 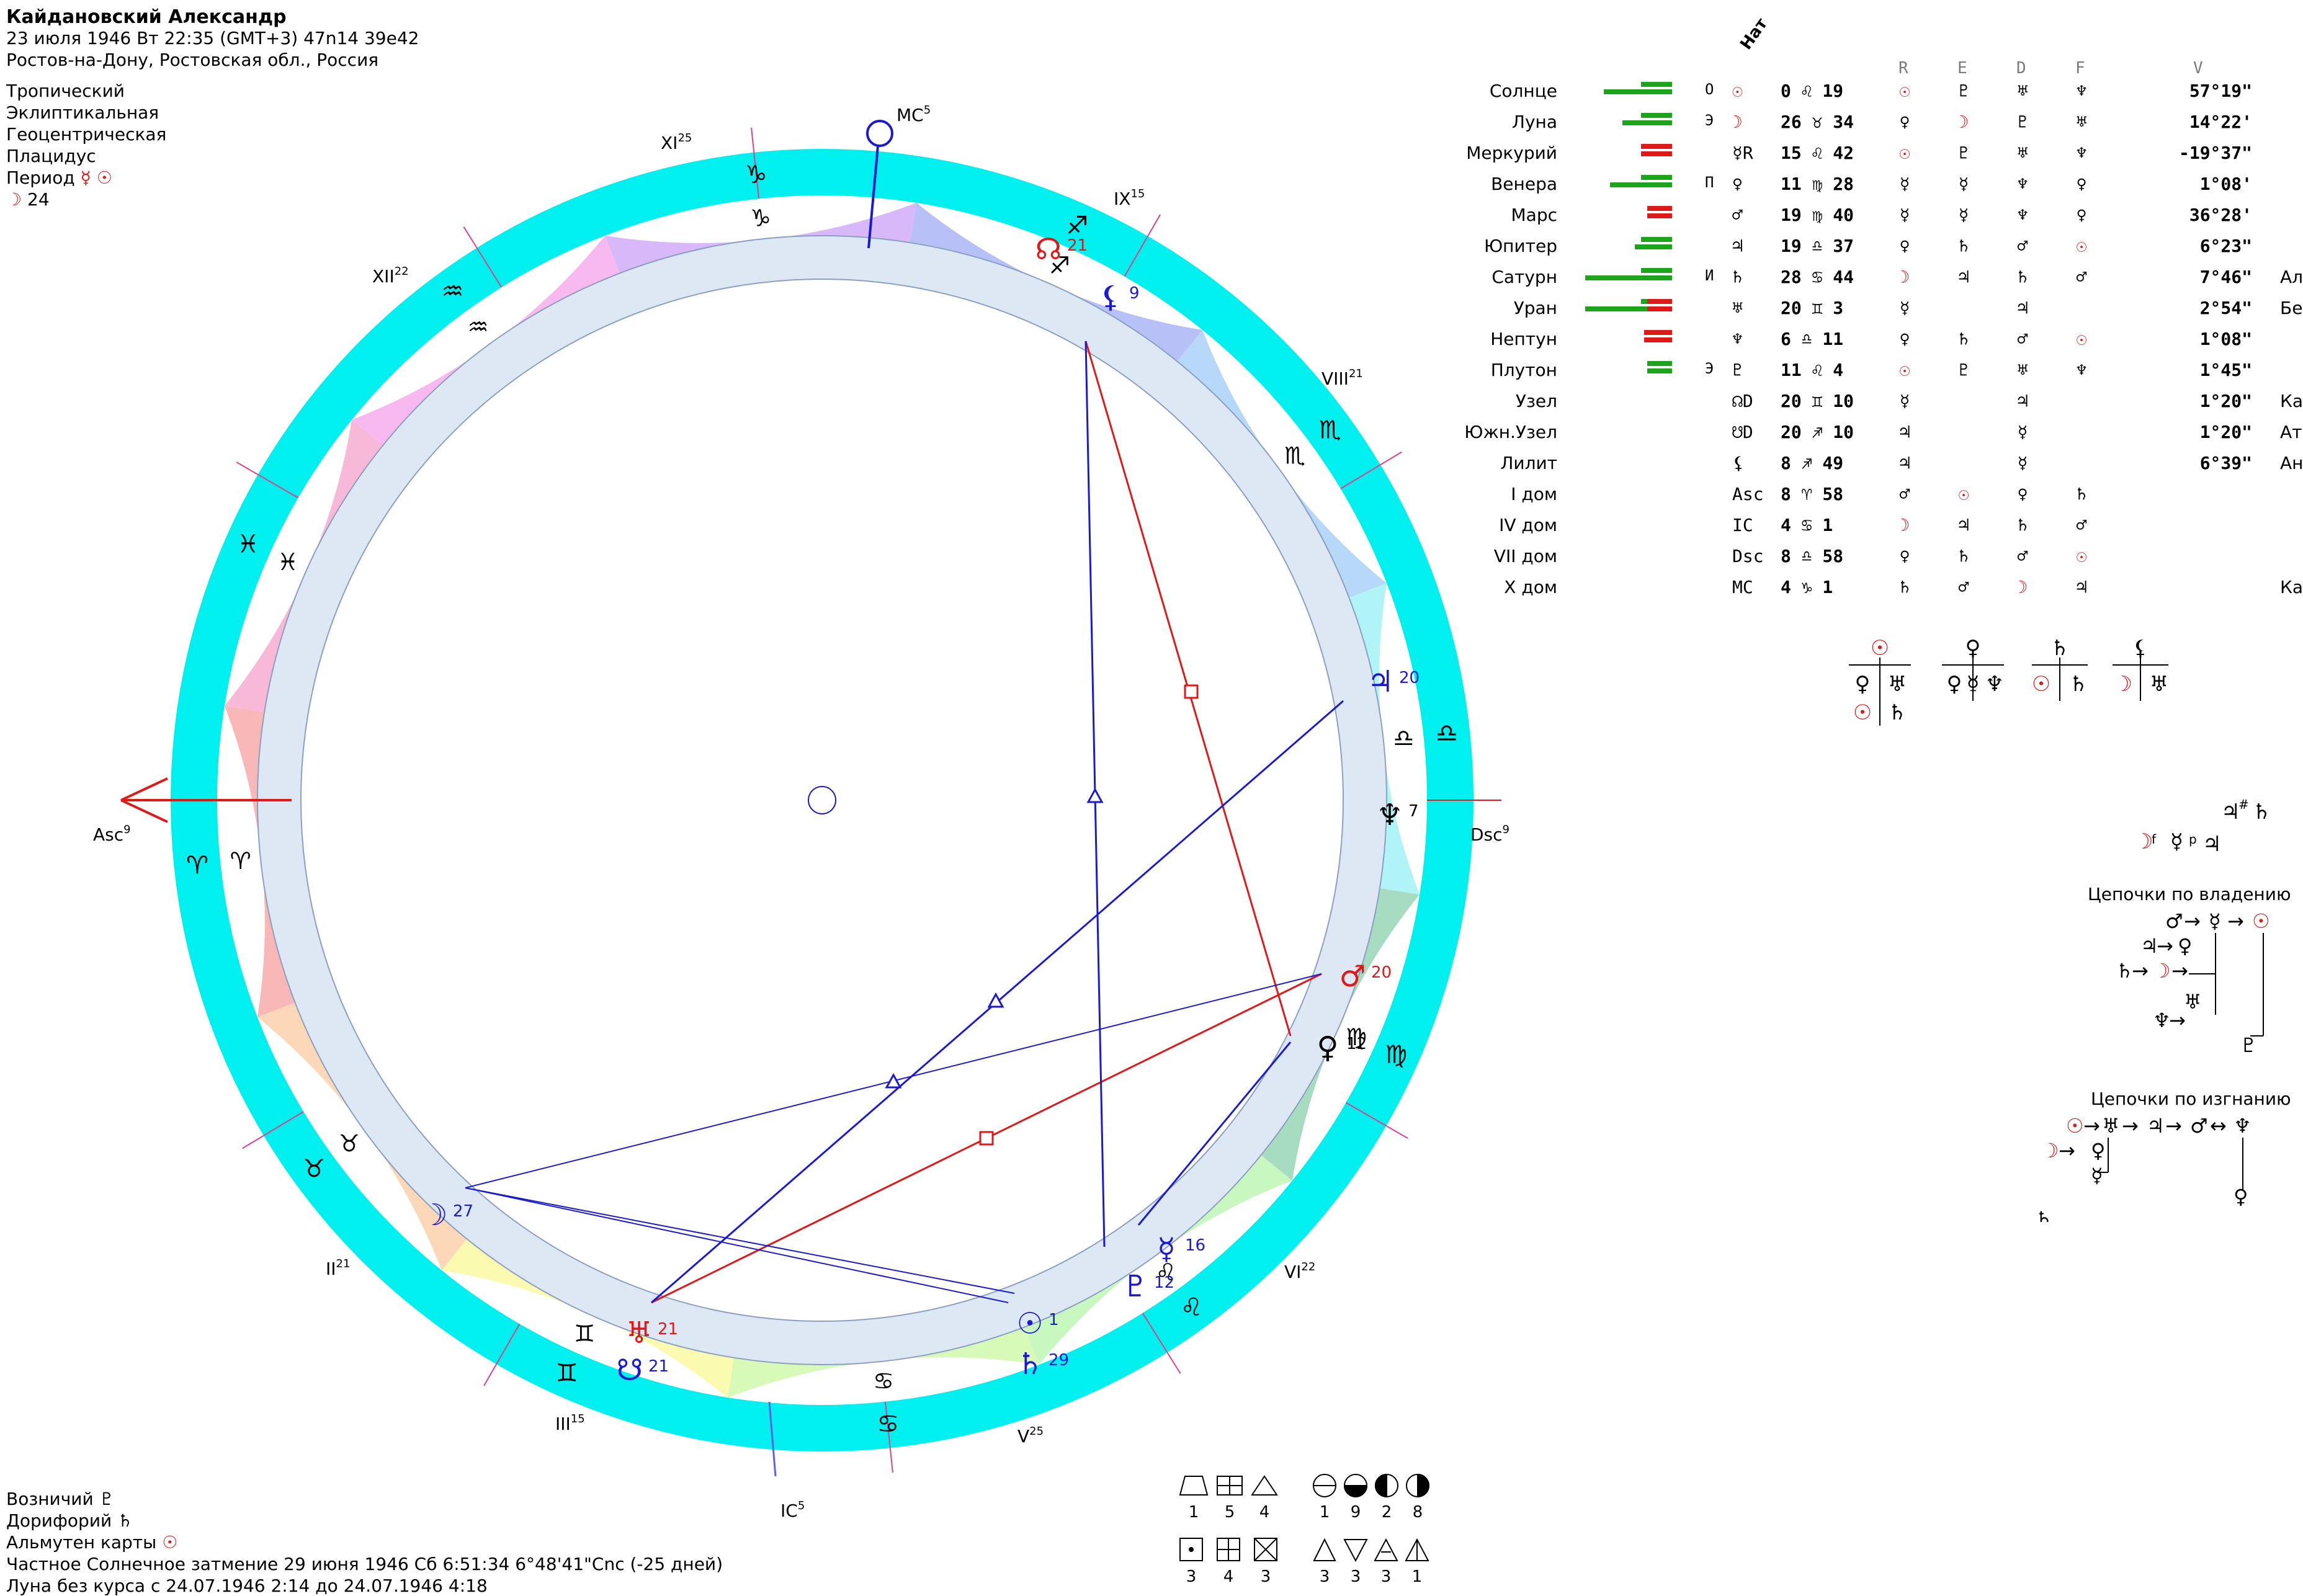 What do you see at coordinates (1709, 275) in the screenshot?
I see `dignity-level: И` at bounding box center [1709, 275].